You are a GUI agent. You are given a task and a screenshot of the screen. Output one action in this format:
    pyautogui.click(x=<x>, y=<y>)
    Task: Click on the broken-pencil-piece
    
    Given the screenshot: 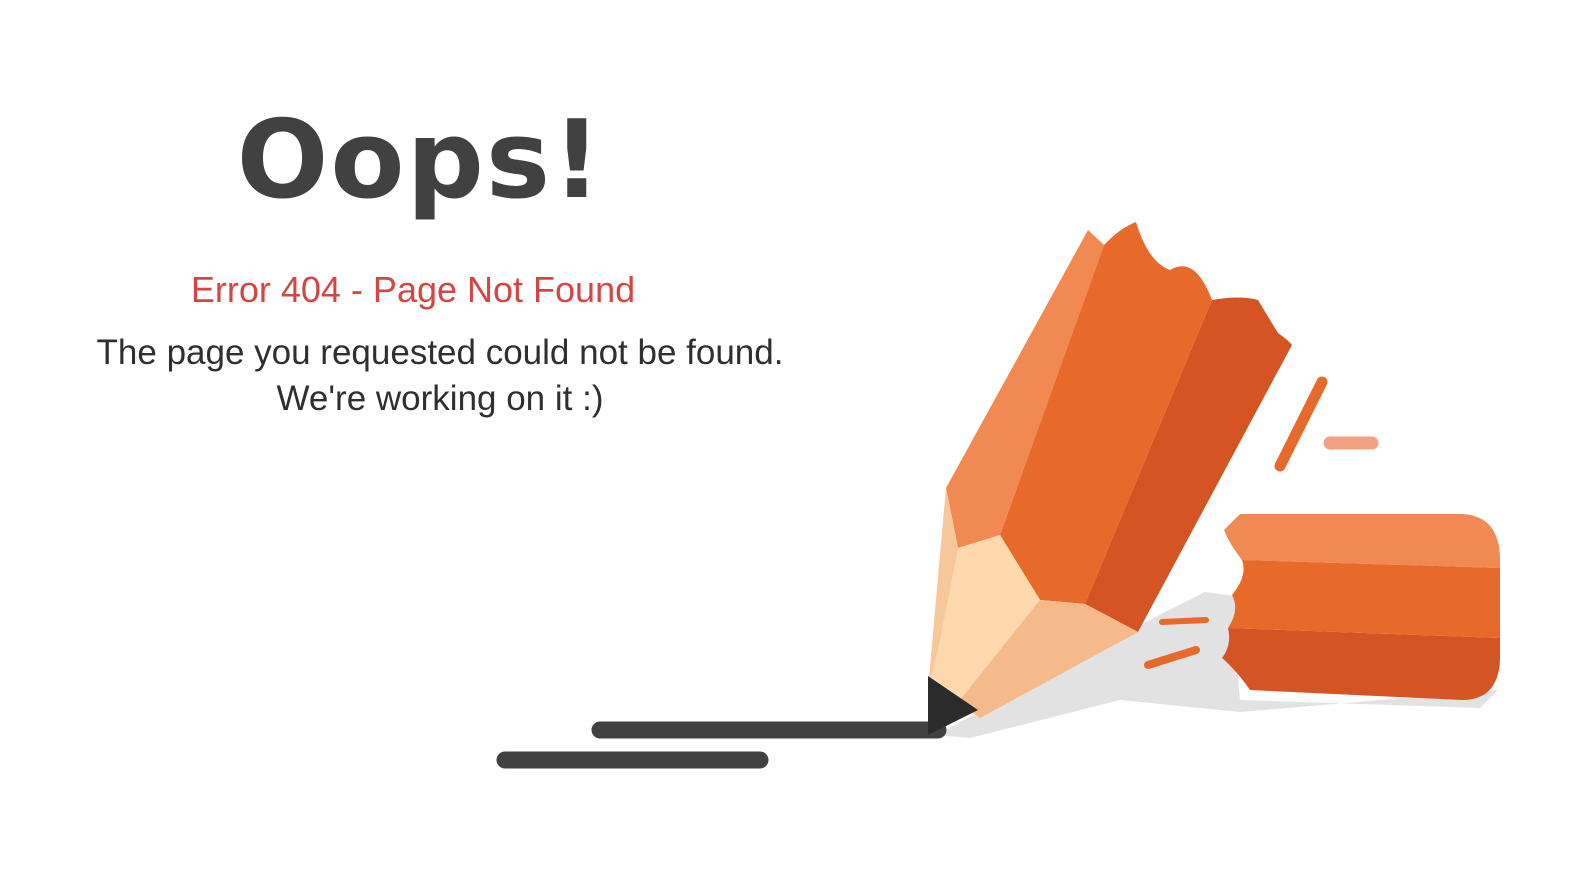 What is the action you would take?
    pyautogui.click(x=1361, y=607)
    